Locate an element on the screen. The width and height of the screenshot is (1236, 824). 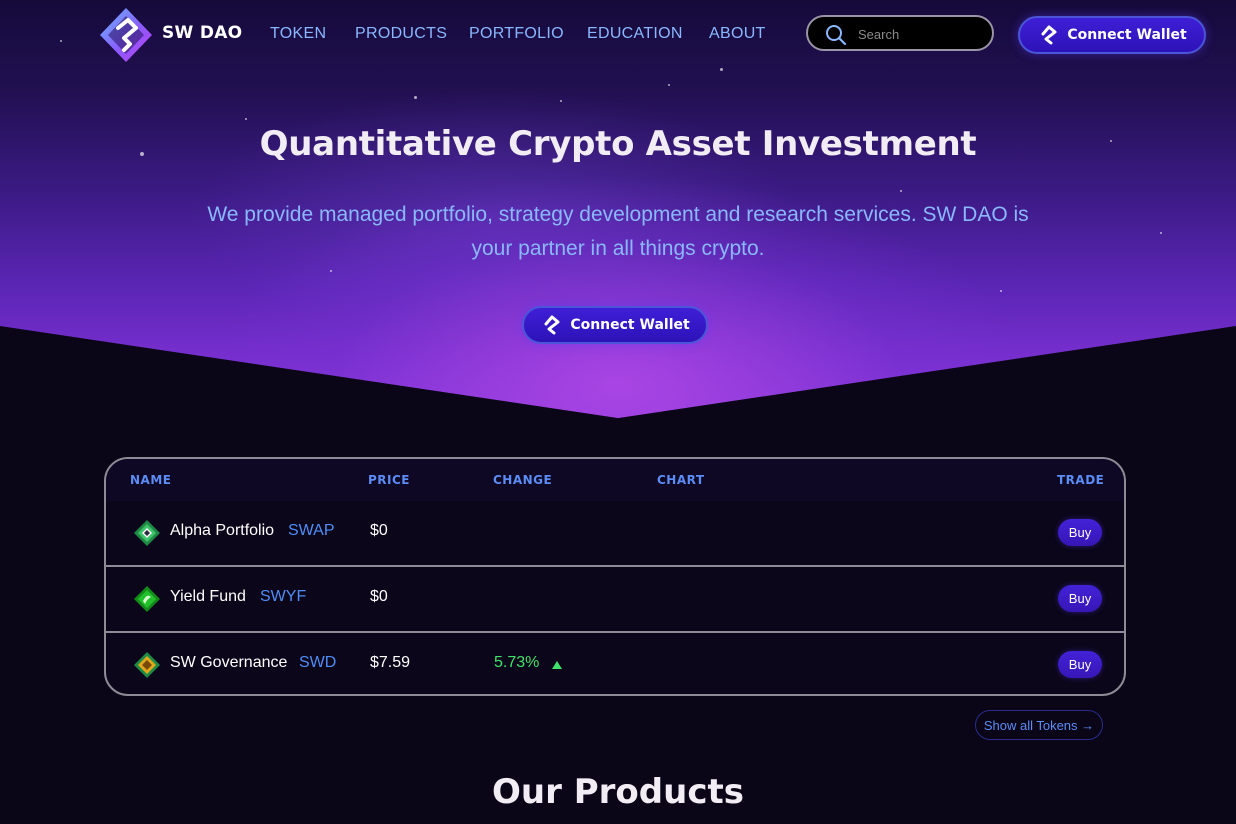
show-all-tokens-button: Show all Tokens → is located at coordinates (1039, 725).